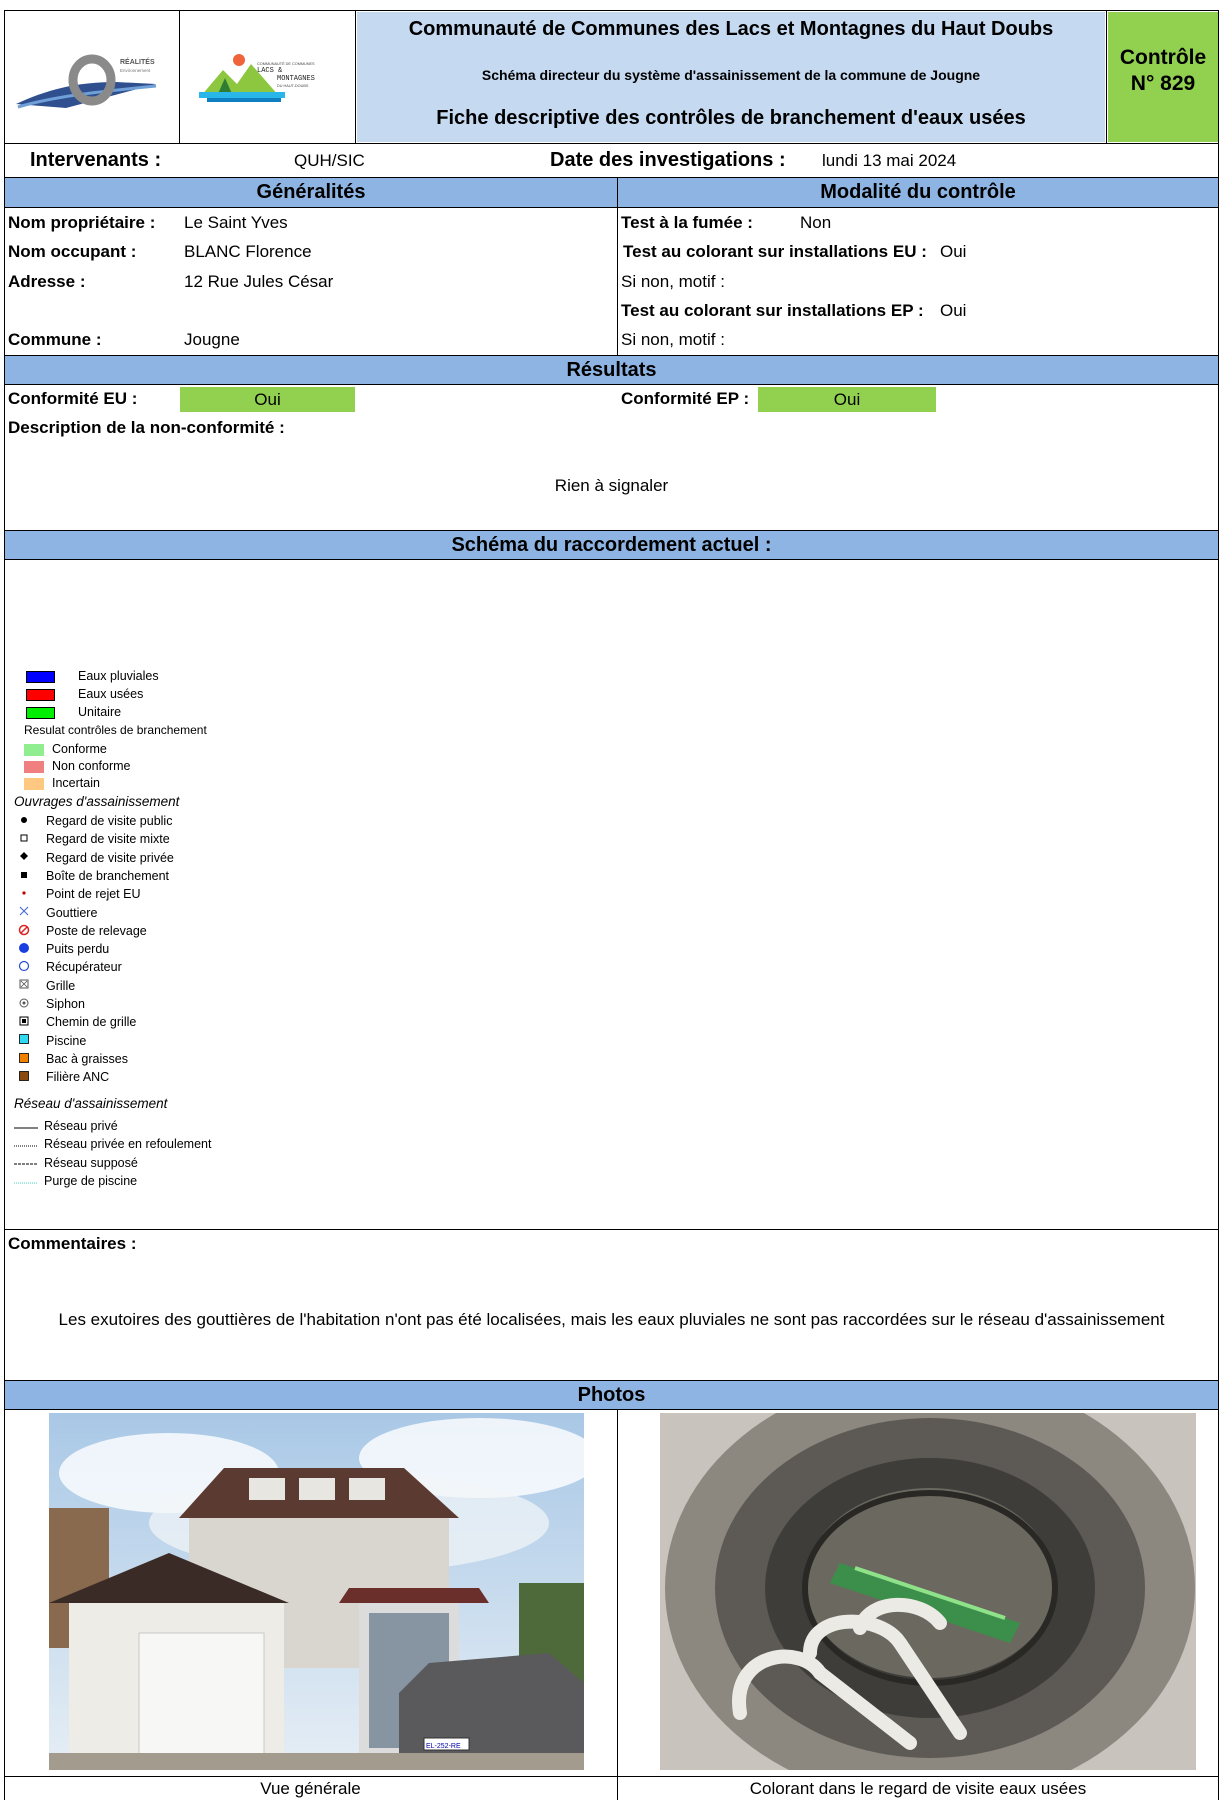 The image size is (1219, 1801). Describe the element at coordinates (25, 895) in the screenshot. I see `point-rejet-icon` at that location.